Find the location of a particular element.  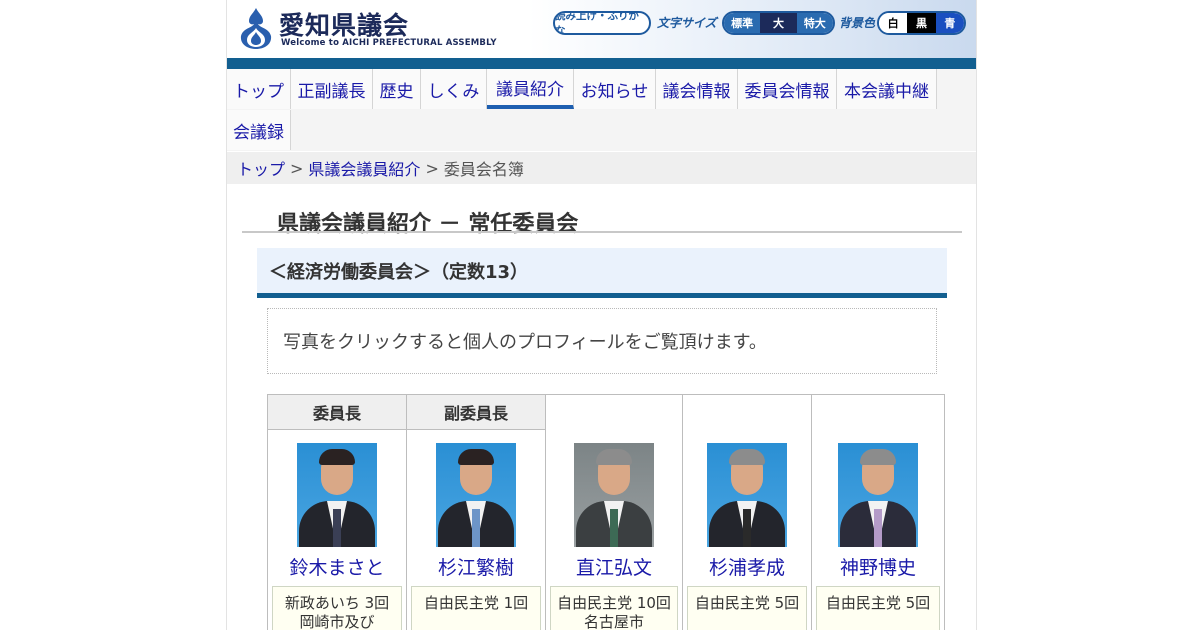

bg-black-button: 黒 is located at coordinates (921, 23).